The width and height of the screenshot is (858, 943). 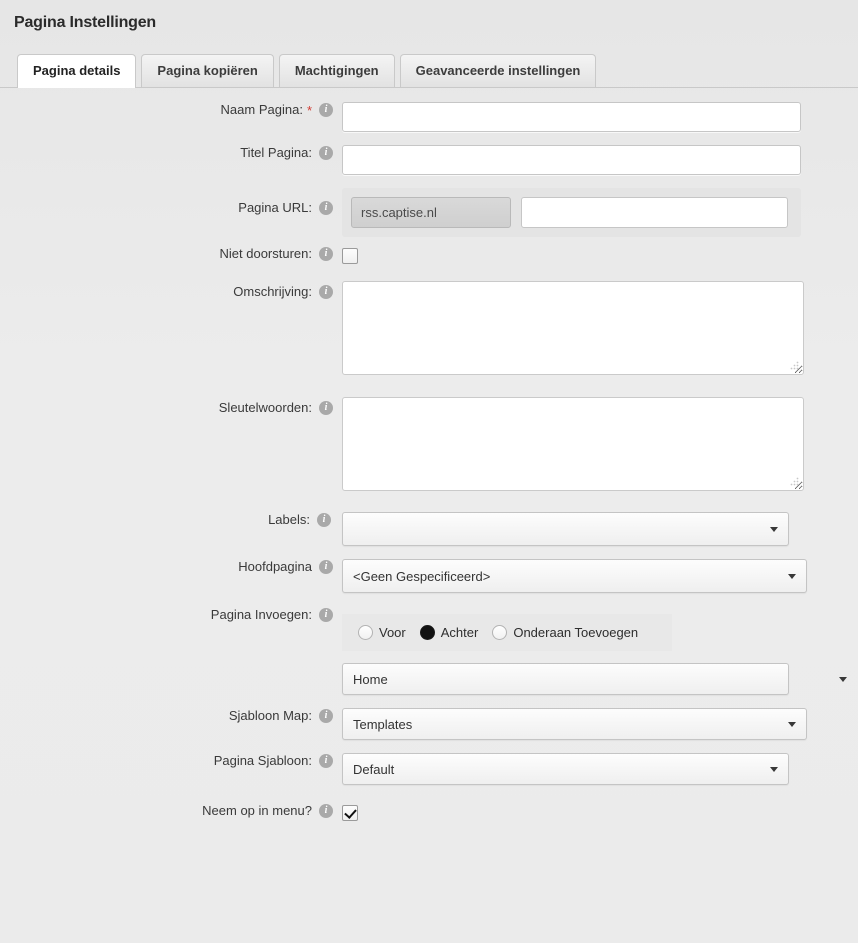 I want to click on template-dir-select: Templates, so click(x=574, y=724).